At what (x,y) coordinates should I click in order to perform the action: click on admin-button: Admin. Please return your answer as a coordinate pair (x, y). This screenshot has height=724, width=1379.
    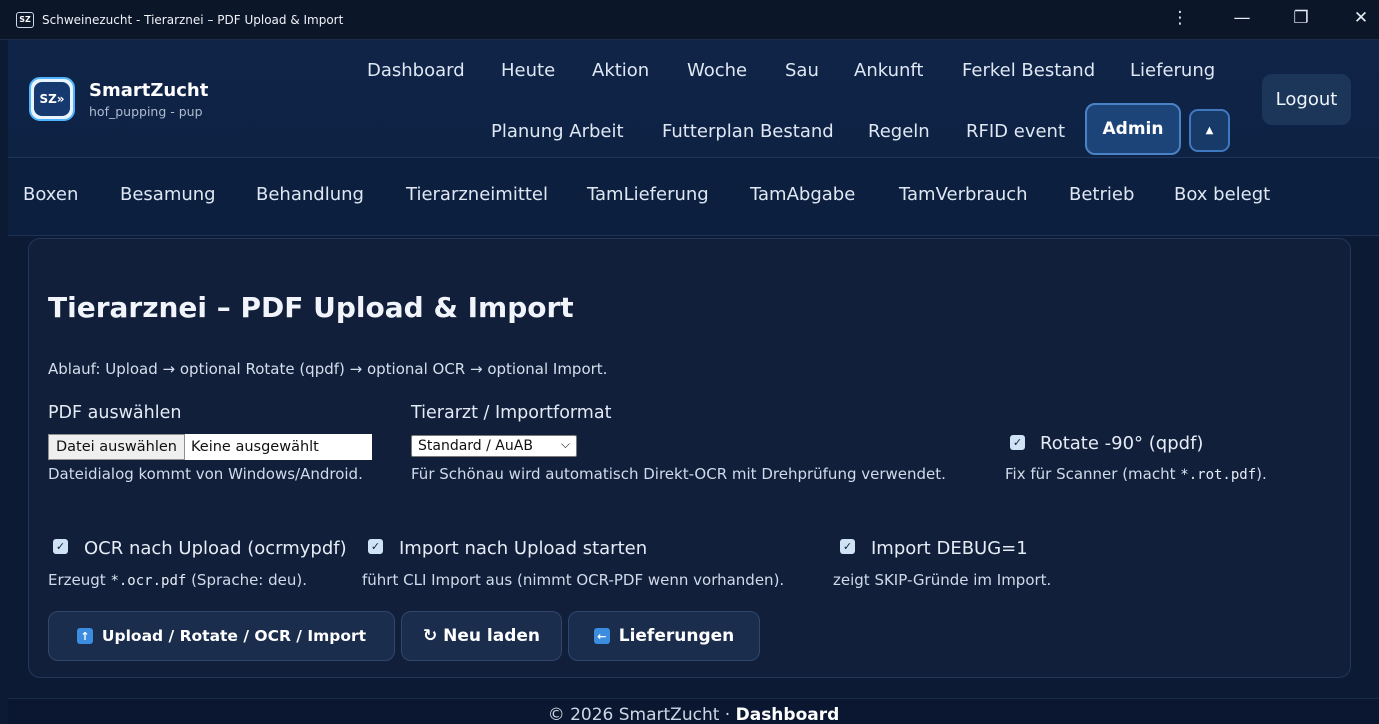
    Looking at the image, I should click on (1133, 129).